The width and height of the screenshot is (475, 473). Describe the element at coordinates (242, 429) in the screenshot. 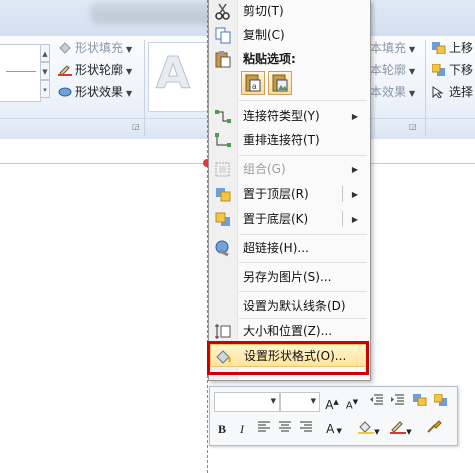

I see `italic-button: I` at that location.